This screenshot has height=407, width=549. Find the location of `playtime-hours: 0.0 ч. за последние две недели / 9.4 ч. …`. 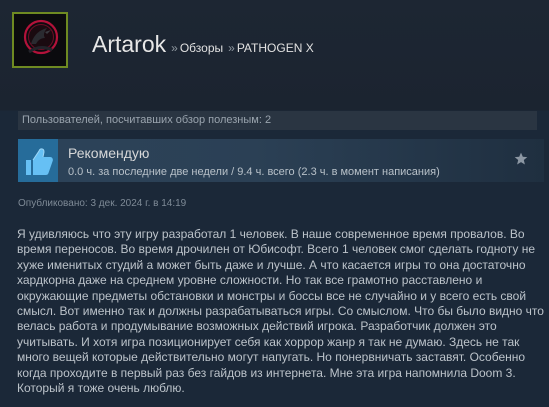

playtime-hours: 0.0 ч. за последние две недели / 9.4 ч. … is located at coordinates (254, 172).